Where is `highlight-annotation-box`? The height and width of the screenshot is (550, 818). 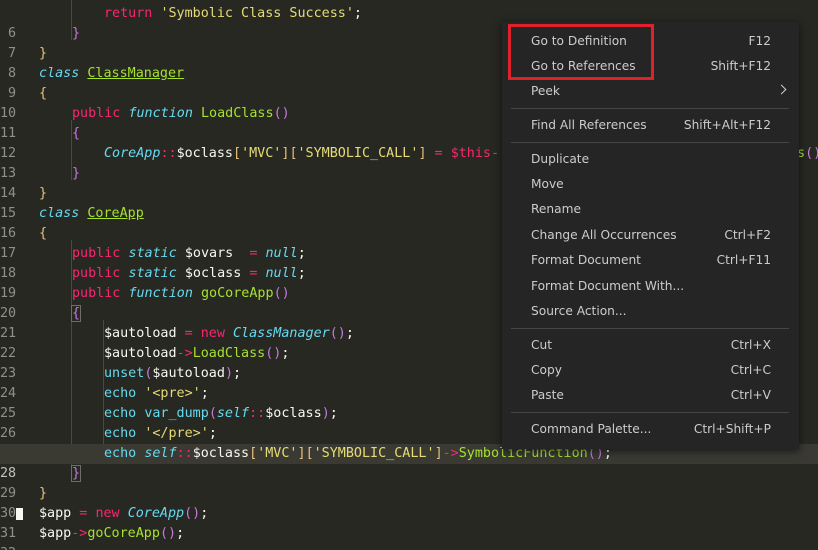 highlight-annotation-box is located at coordinates (581, 52).